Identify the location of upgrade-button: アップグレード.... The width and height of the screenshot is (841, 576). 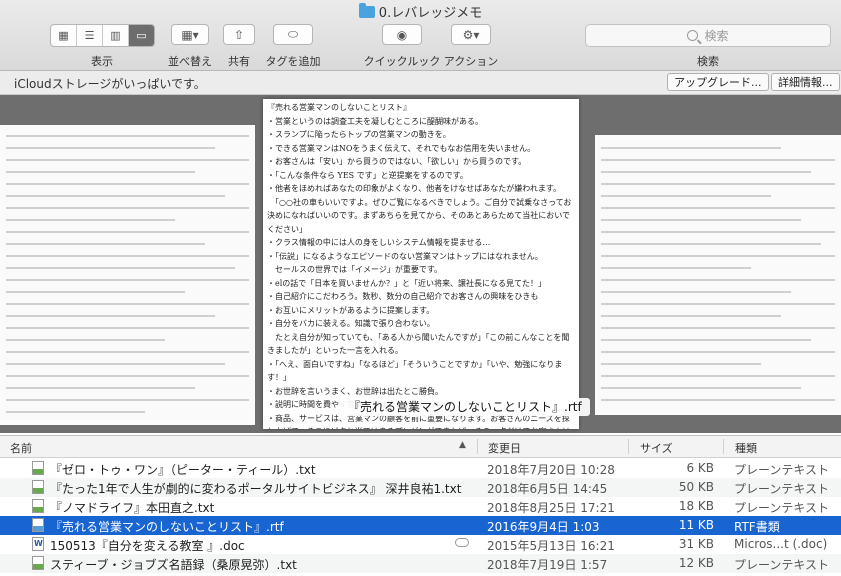
(718, 82).